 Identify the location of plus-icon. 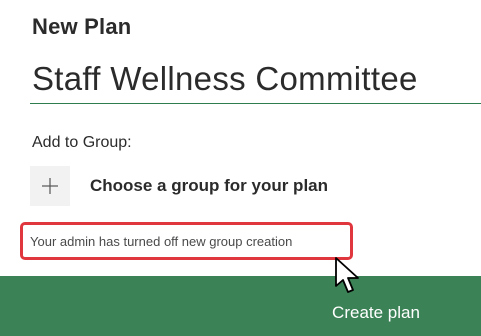
(50, 186).